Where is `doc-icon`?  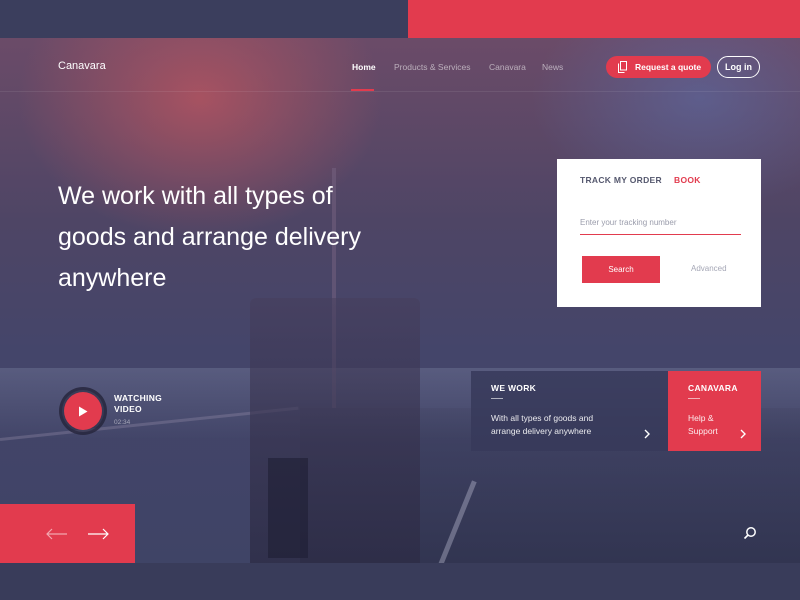 doc-icon is located at coordinates (622, 67).